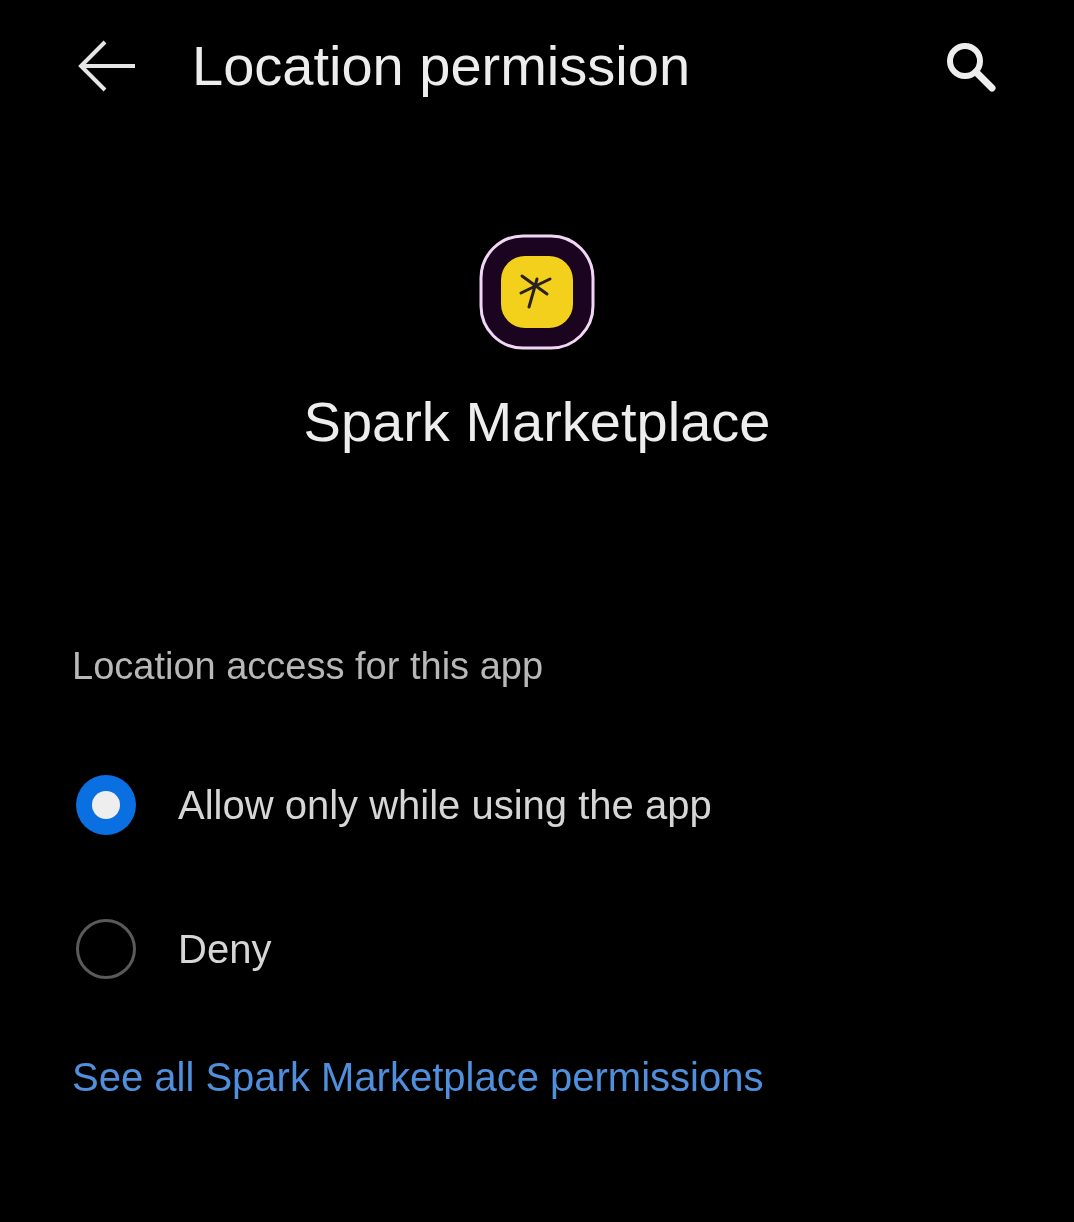 The image size is (1074, 1222). I want to click on page-title: Location permission, so click(442, 66).